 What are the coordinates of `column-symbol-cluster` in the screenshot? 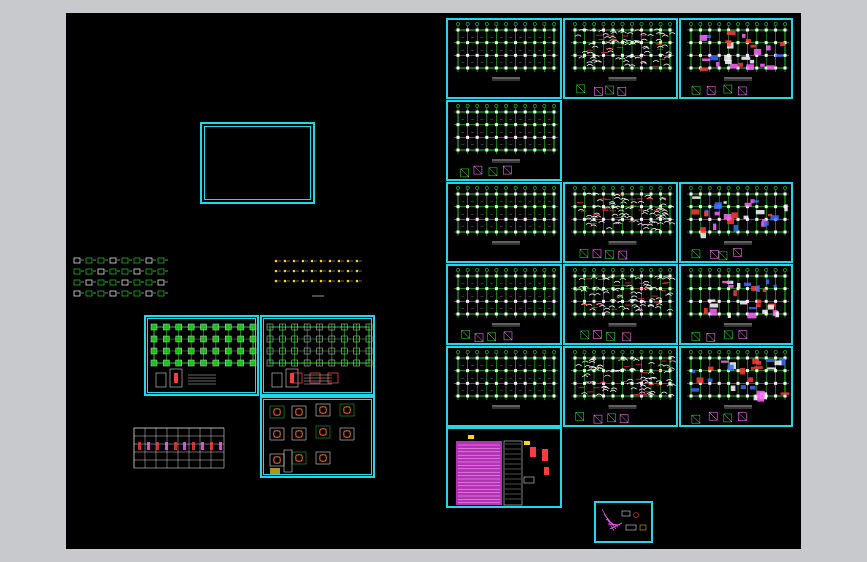 It's located at (121, 280).